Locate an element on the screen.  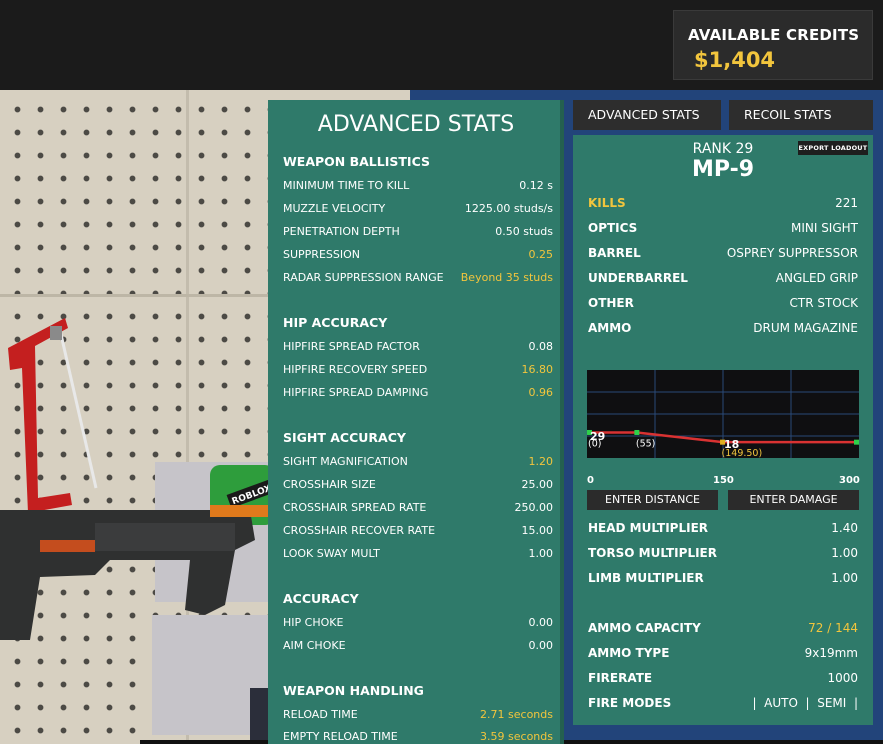
stat-row: MUZZLE VELOCITY 1225.00 studs/s is located at coordinates (418, 210).